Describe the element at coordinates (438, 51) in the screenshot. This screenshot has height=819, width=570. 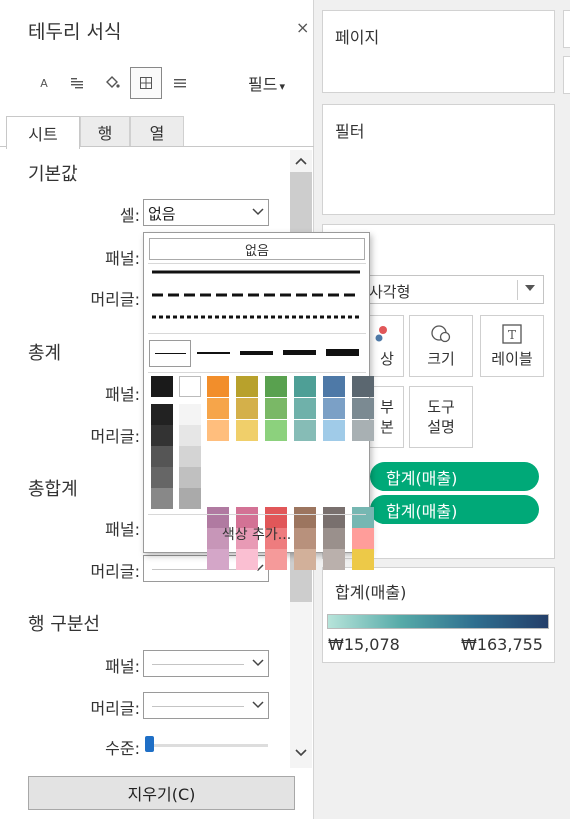
I see `pages-card: 페이지` at that location.